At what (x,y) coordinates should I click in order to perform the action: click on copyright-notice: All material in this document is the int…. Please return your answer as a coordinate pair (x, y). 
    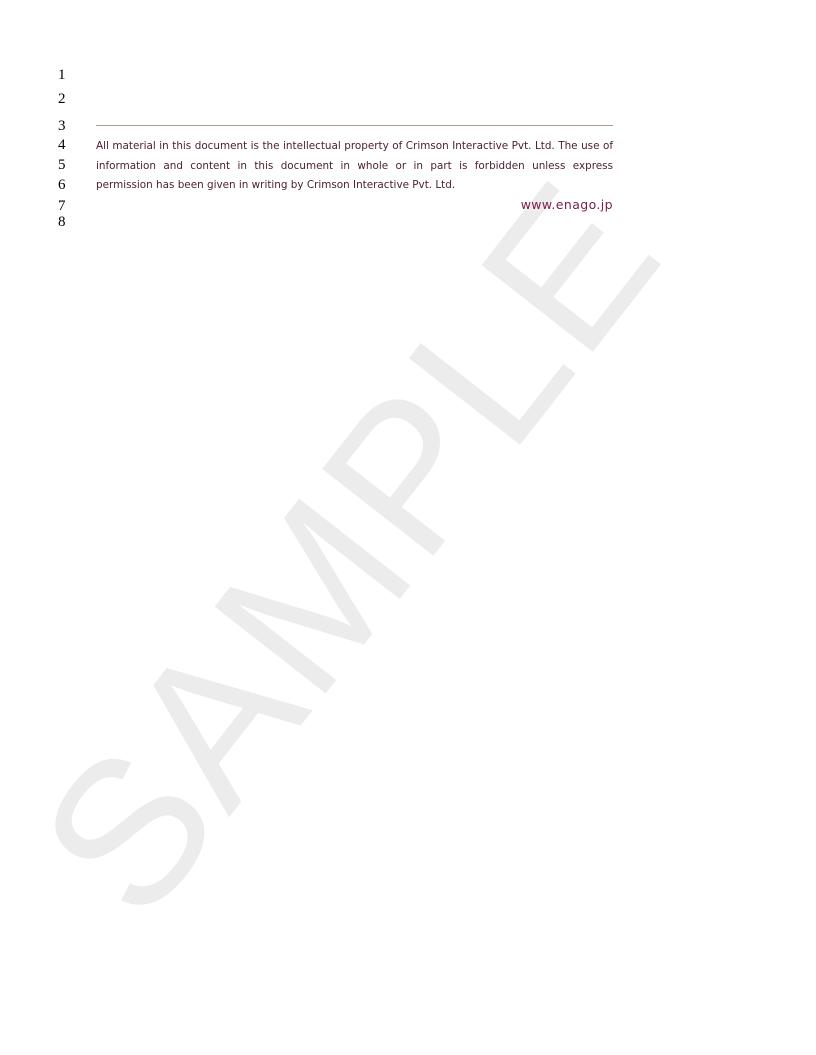
    Looking at the image, I should click on (354, 165).